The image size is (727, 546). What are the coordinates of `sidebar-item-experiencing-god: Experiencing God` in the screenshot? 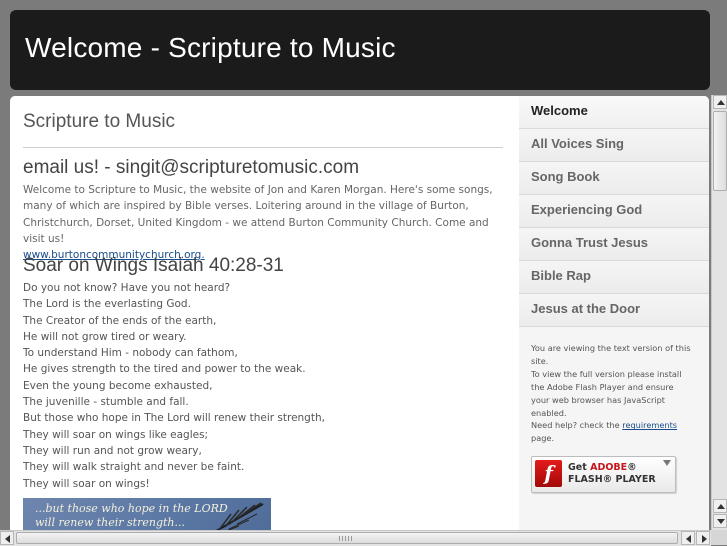 It's located at (614, 211).